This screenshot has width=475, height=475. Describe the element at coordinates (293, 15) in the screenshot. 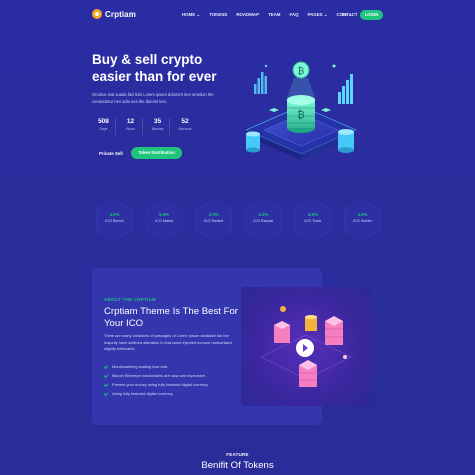

I see `nav-faq: FAQ` at that location.